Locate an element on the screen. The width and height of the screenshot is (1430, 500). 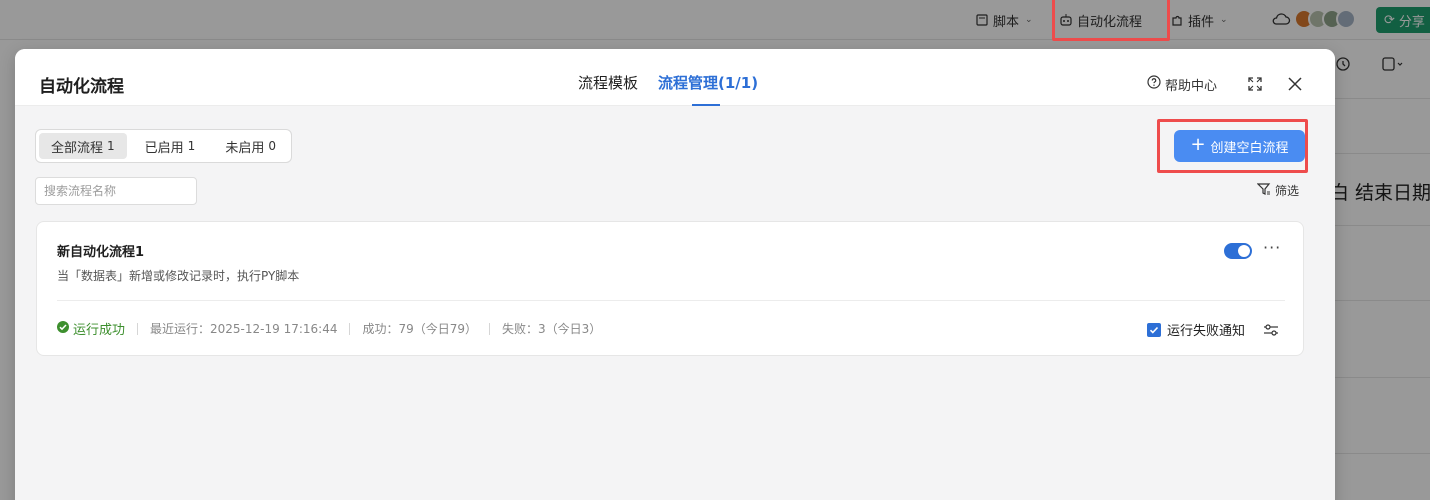
dialog-actions: 帮助中心 is located at coordinates (1226, 84).